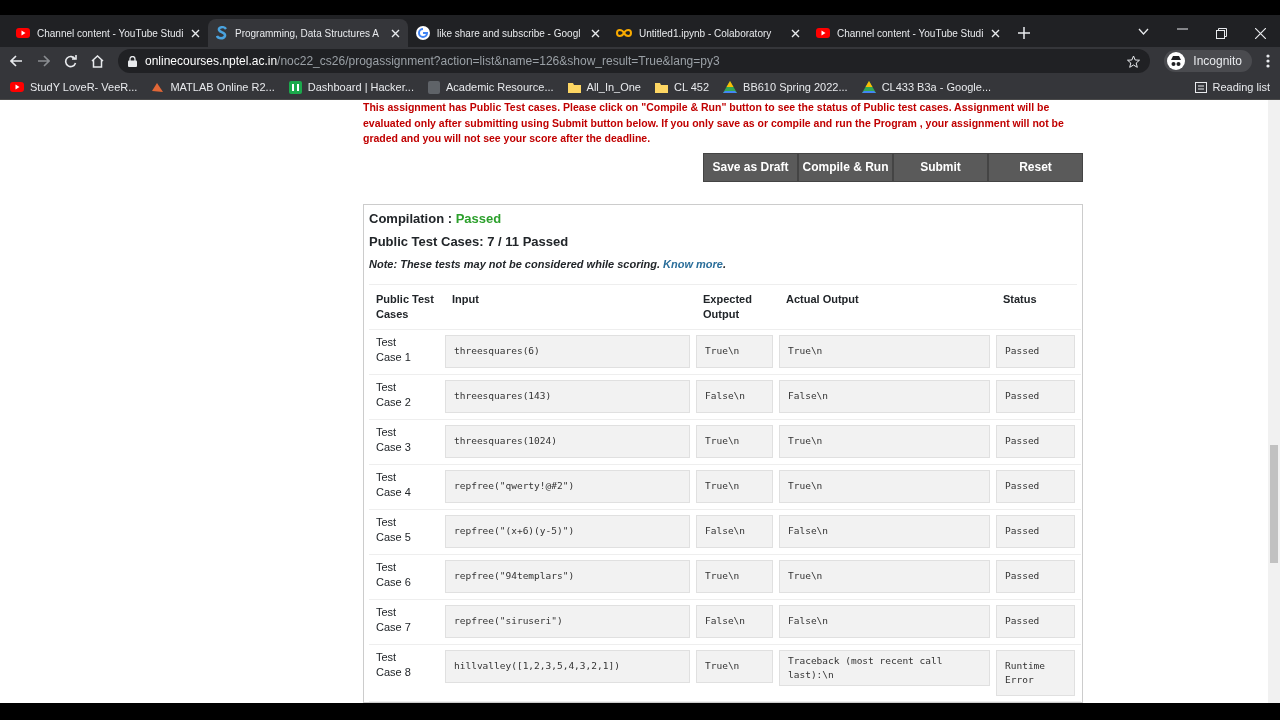 The image size is (1280, 720). What do you see at coordinates (1274, 504) in the screenshot?
I see `scrollbar-thumb` at bounding box center [1274, 504].